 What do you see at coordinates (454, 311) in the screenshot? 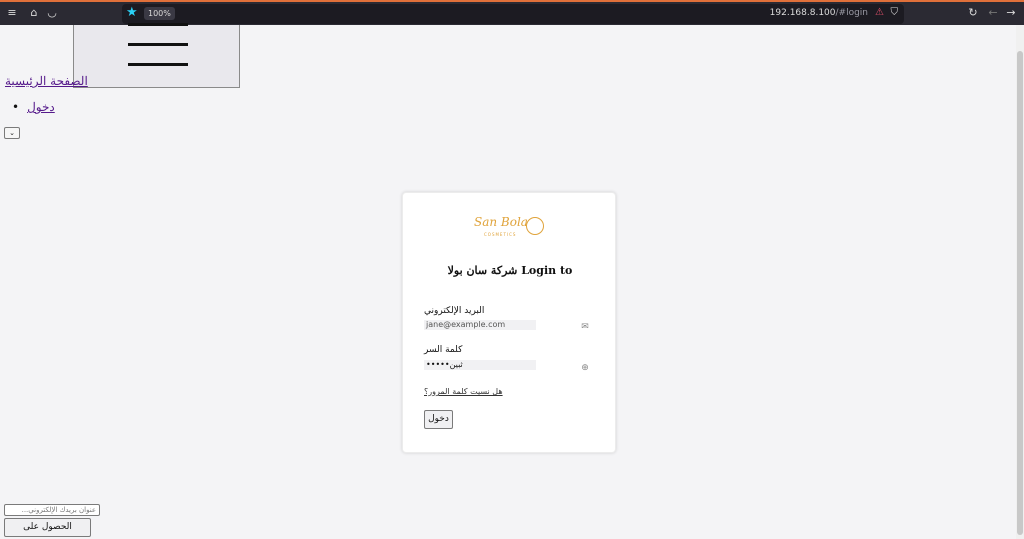
I see `email-label: البريد الإلكتروني` at bounding box center [454, 311].